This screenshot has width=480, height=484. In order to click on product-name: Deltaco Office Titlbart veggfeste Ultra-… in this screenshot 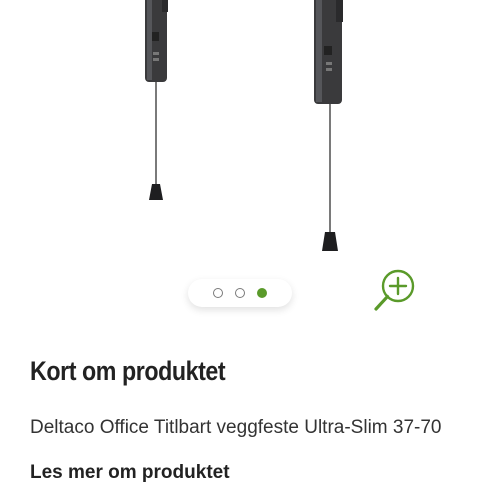, I will do `click(236, 427)`.